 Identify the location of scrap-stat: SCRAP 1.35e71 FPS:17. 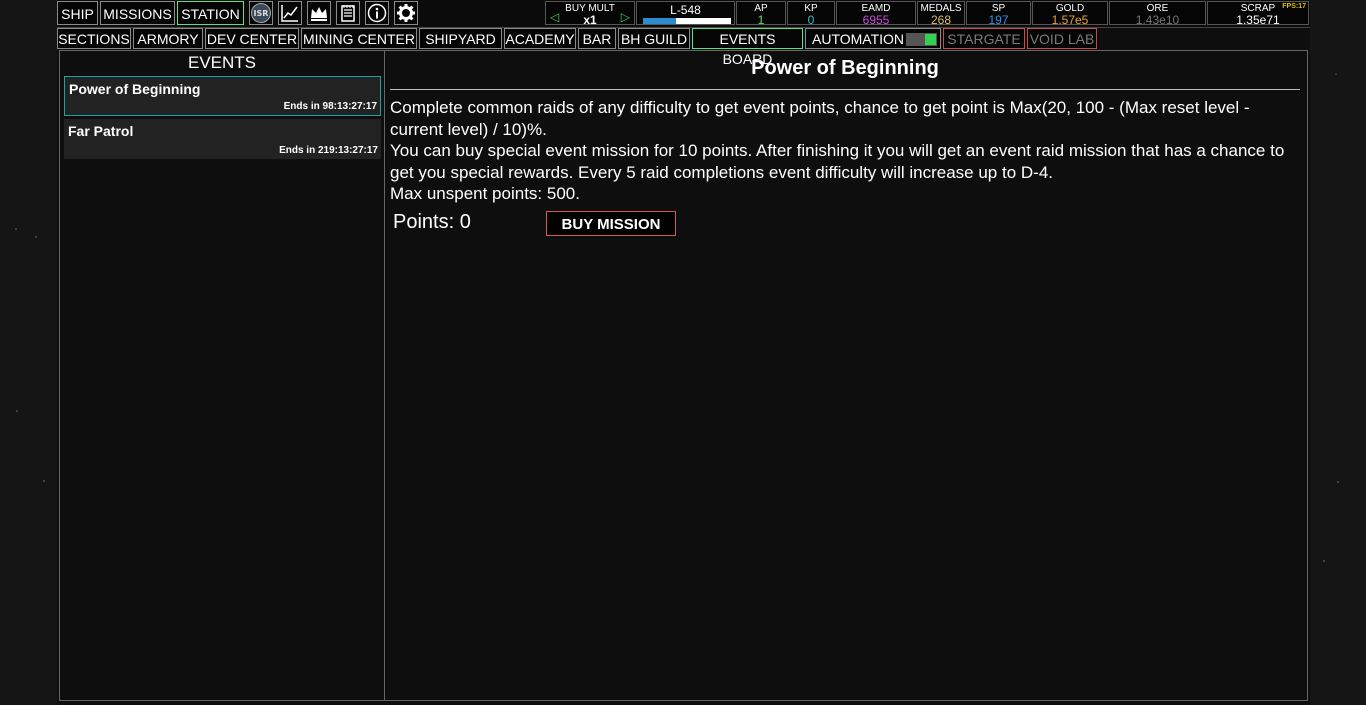
(1258, 14).